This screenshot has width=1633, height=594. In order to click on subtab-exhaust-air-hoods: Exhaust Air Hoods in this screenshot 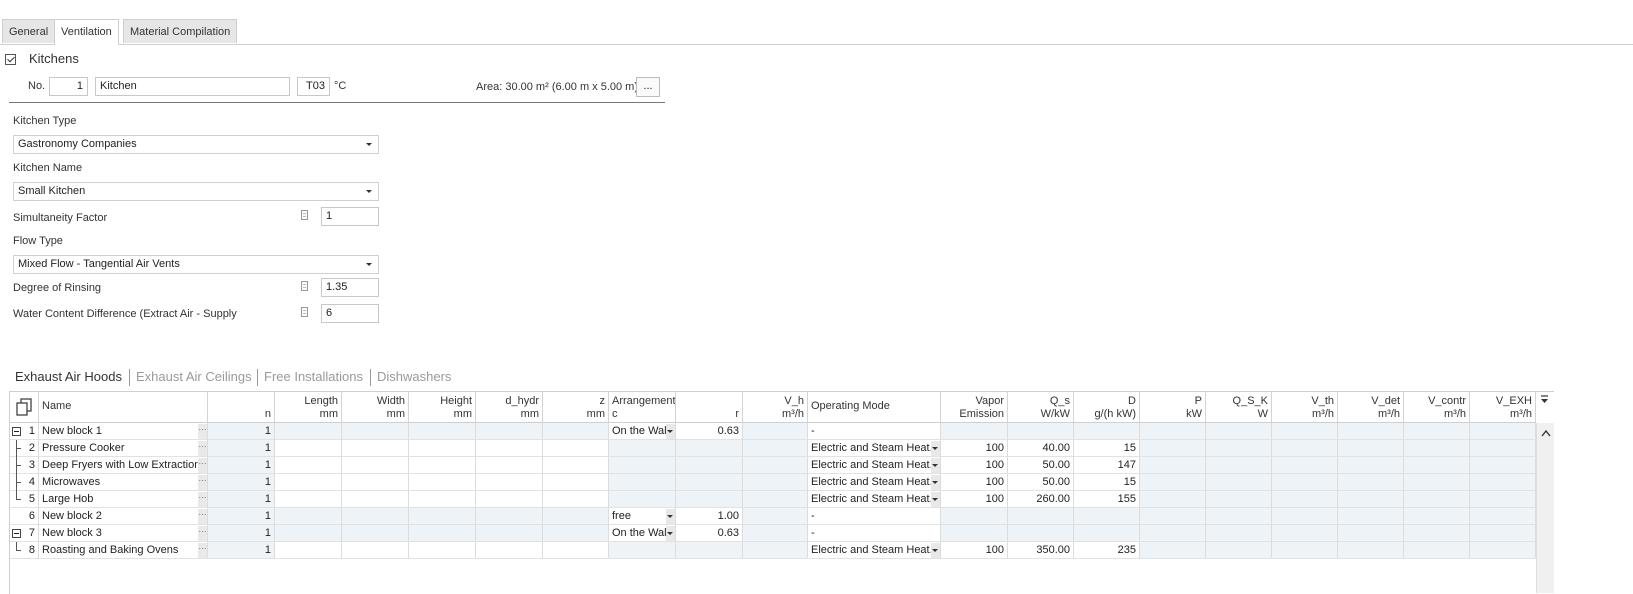, I will do `click(68, 376)`.